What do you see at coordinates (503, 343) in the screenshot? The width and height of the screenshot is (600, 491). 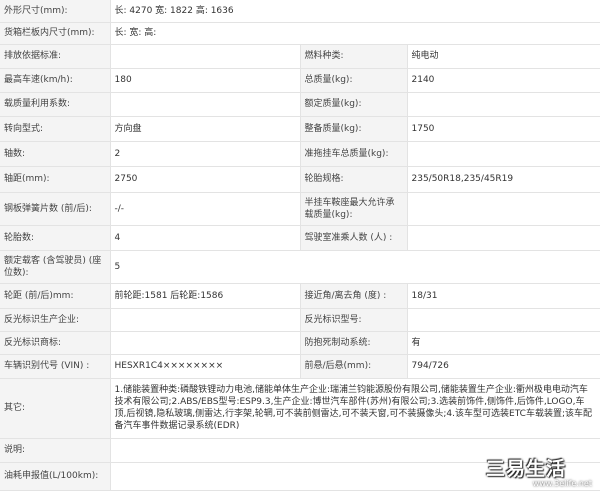 I see `value-abs: 有` at bounding box center [503, 343].